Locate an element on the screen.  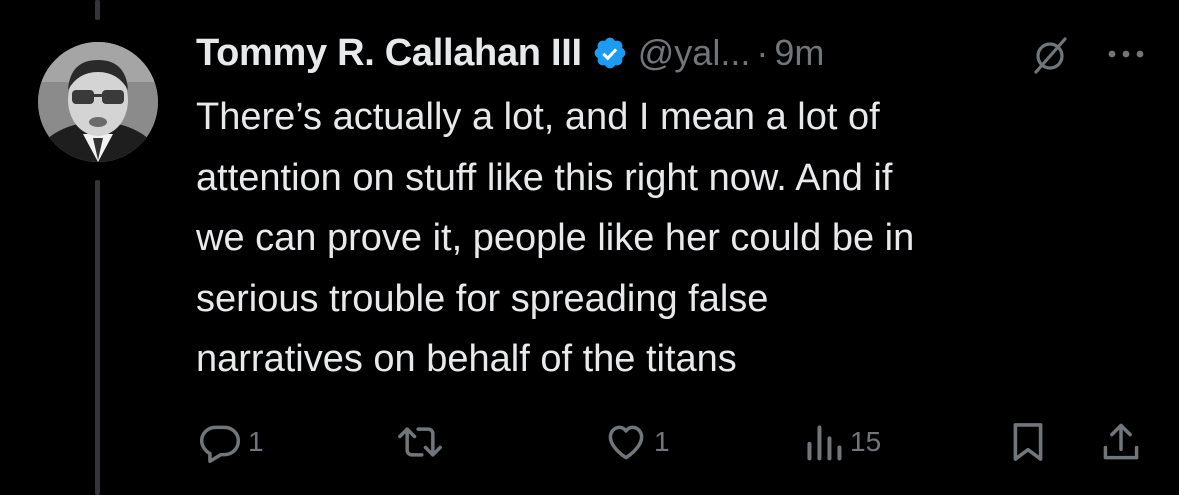
reply-icon is located at coordinates (220, 444).